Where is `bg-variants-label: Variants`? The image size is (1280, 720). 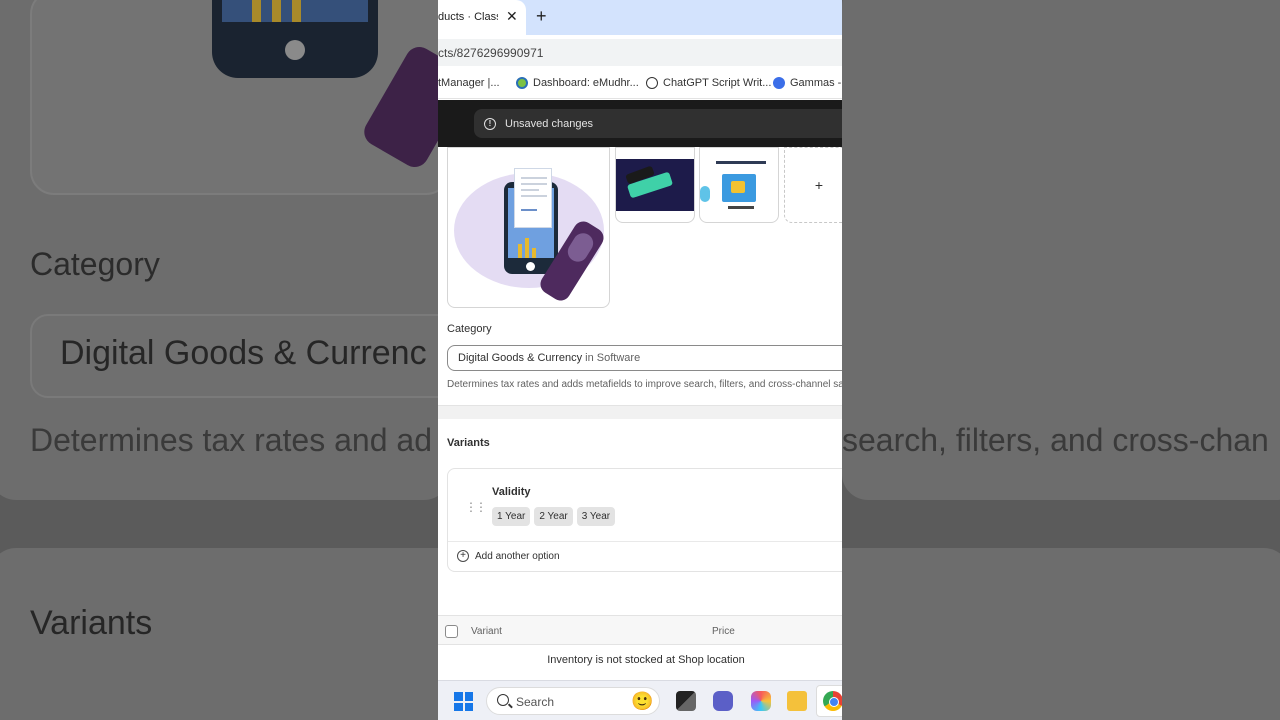
bg-variants-label: Variants is located at coordinates (91, 623).